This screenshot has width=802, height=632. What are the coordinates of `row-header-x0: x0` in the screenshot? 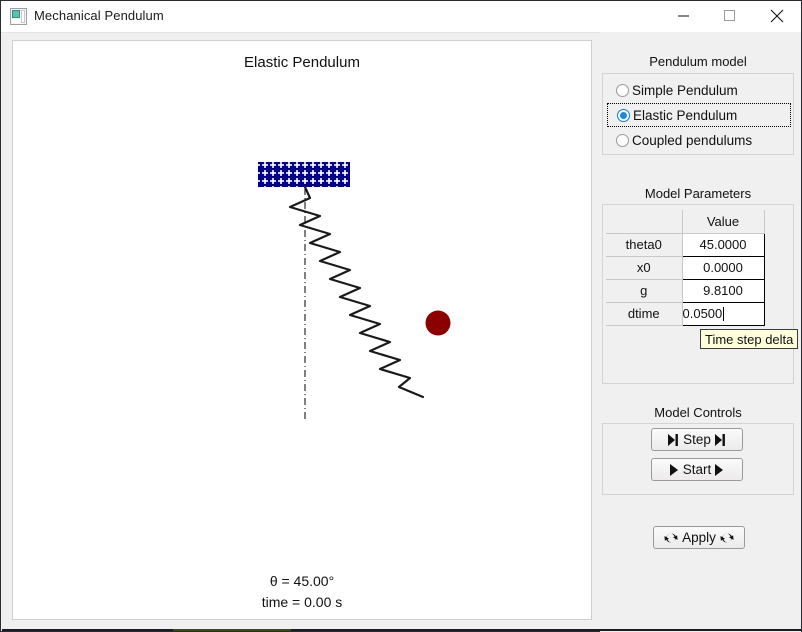 It's located at (644, 268).